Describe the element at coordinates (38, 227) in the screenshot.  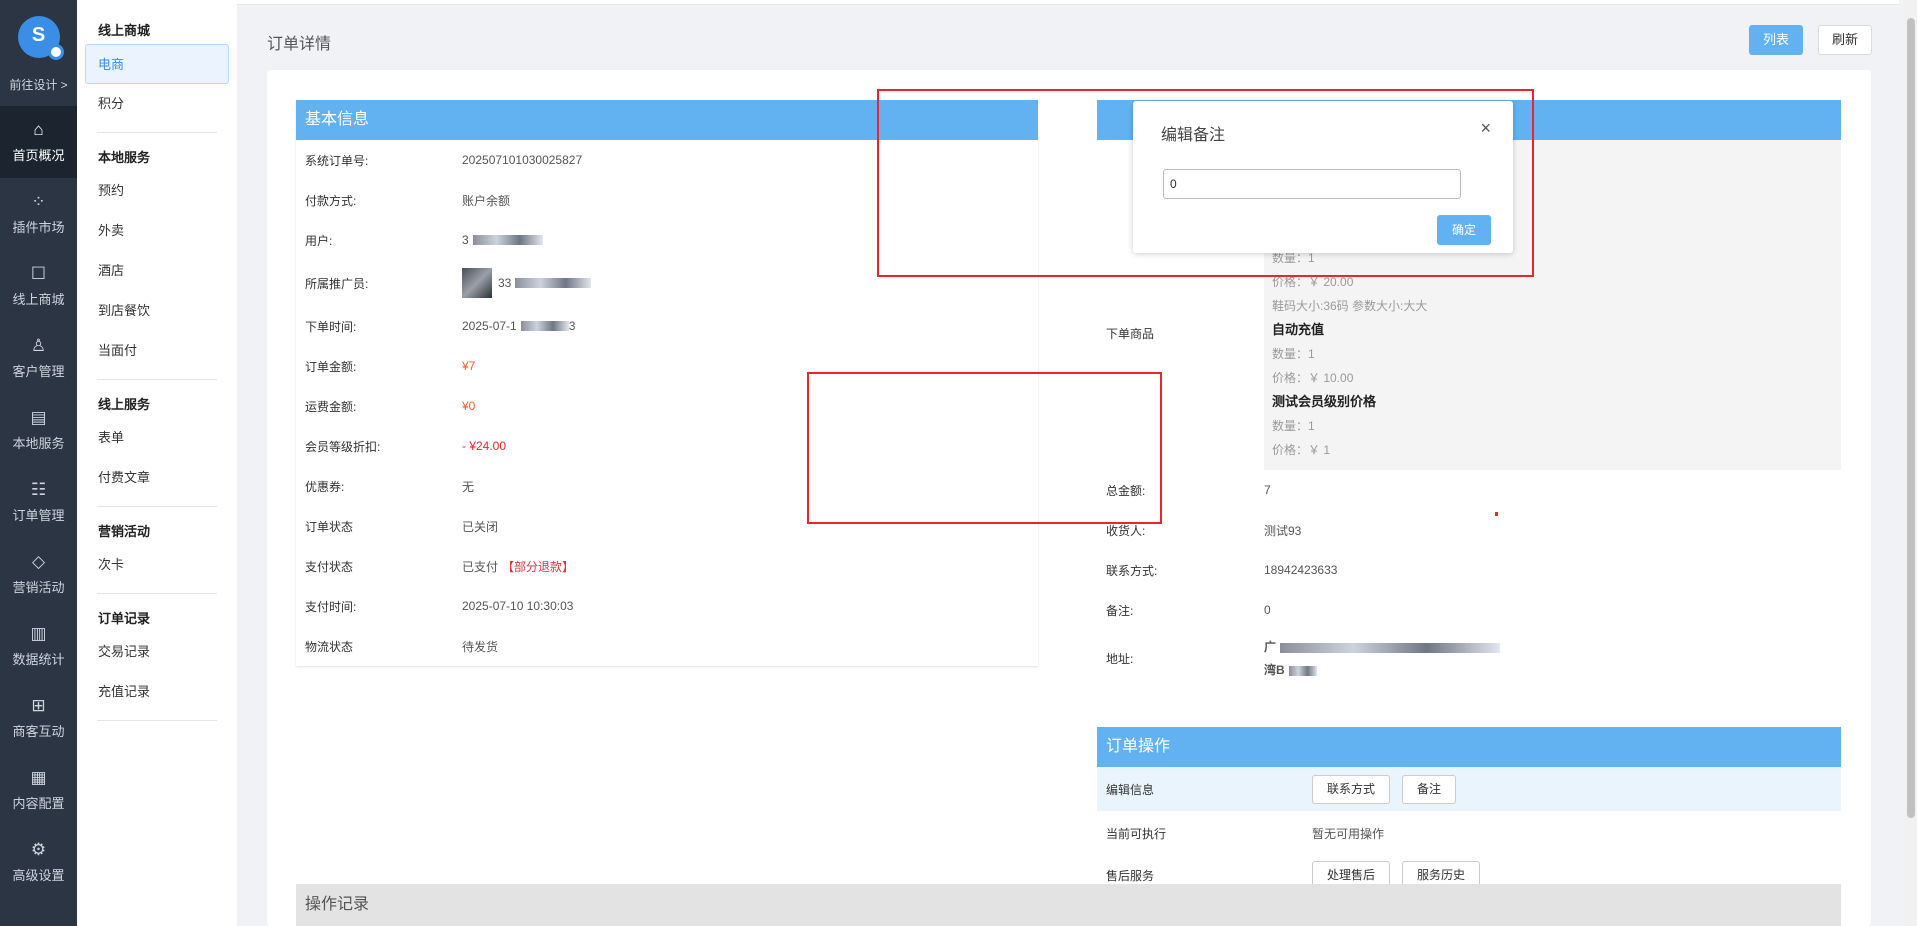
I see `rail-item-label: 插件市场` at that location.